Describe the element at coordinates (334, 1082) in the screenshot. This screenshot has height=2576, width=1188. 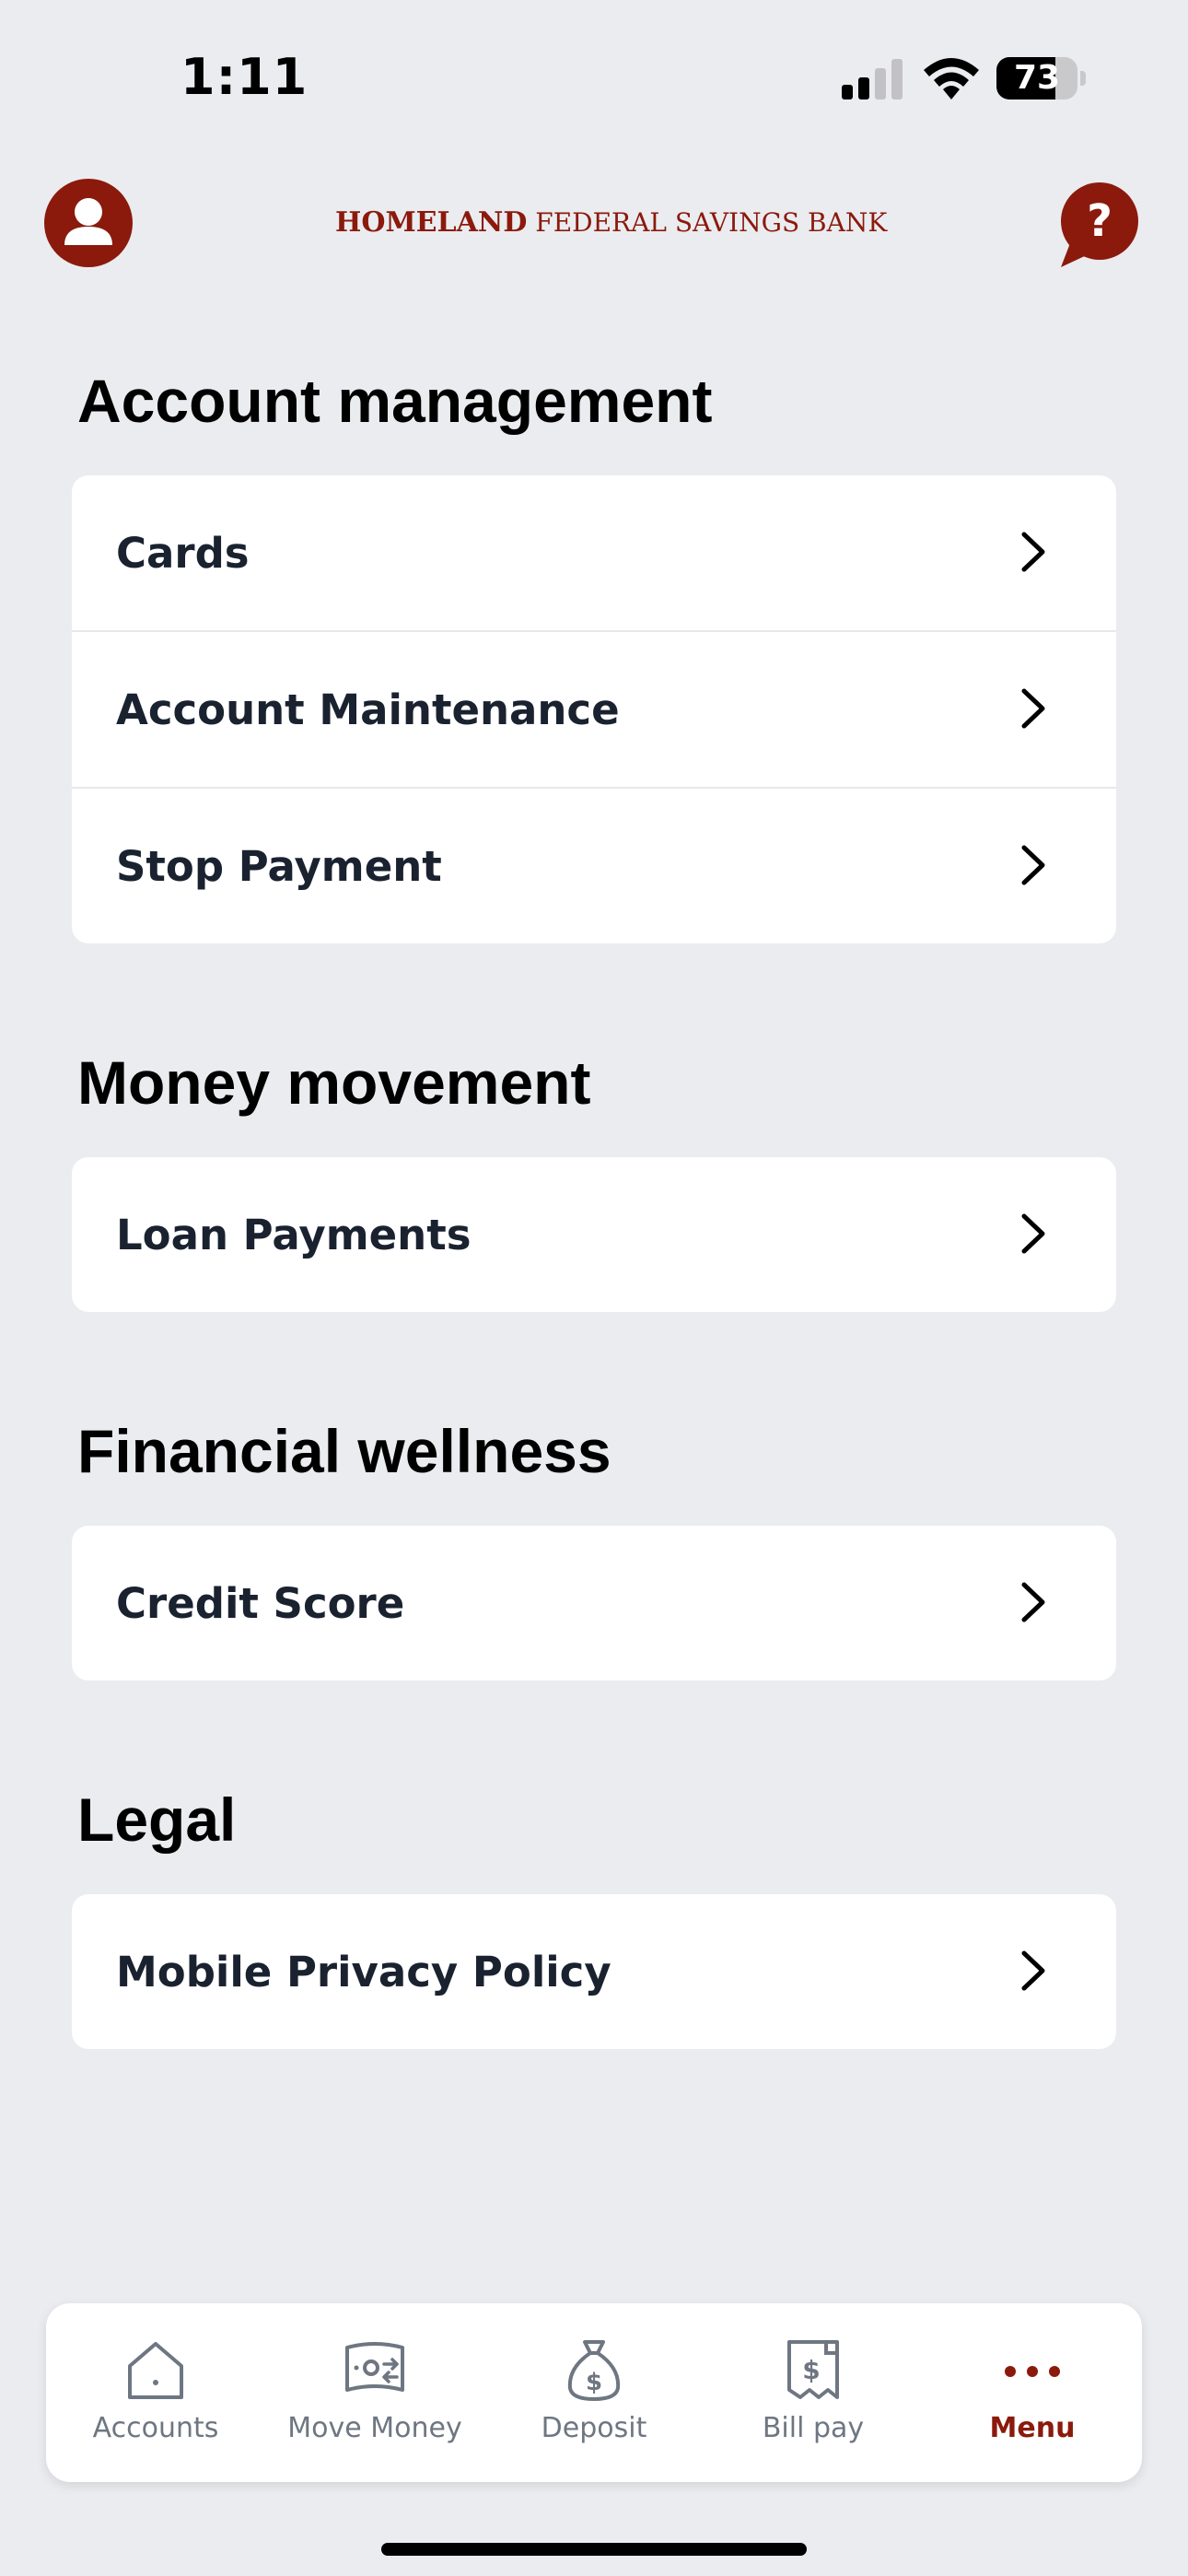
I see `section-title-money-movement: Money movement` at that location.